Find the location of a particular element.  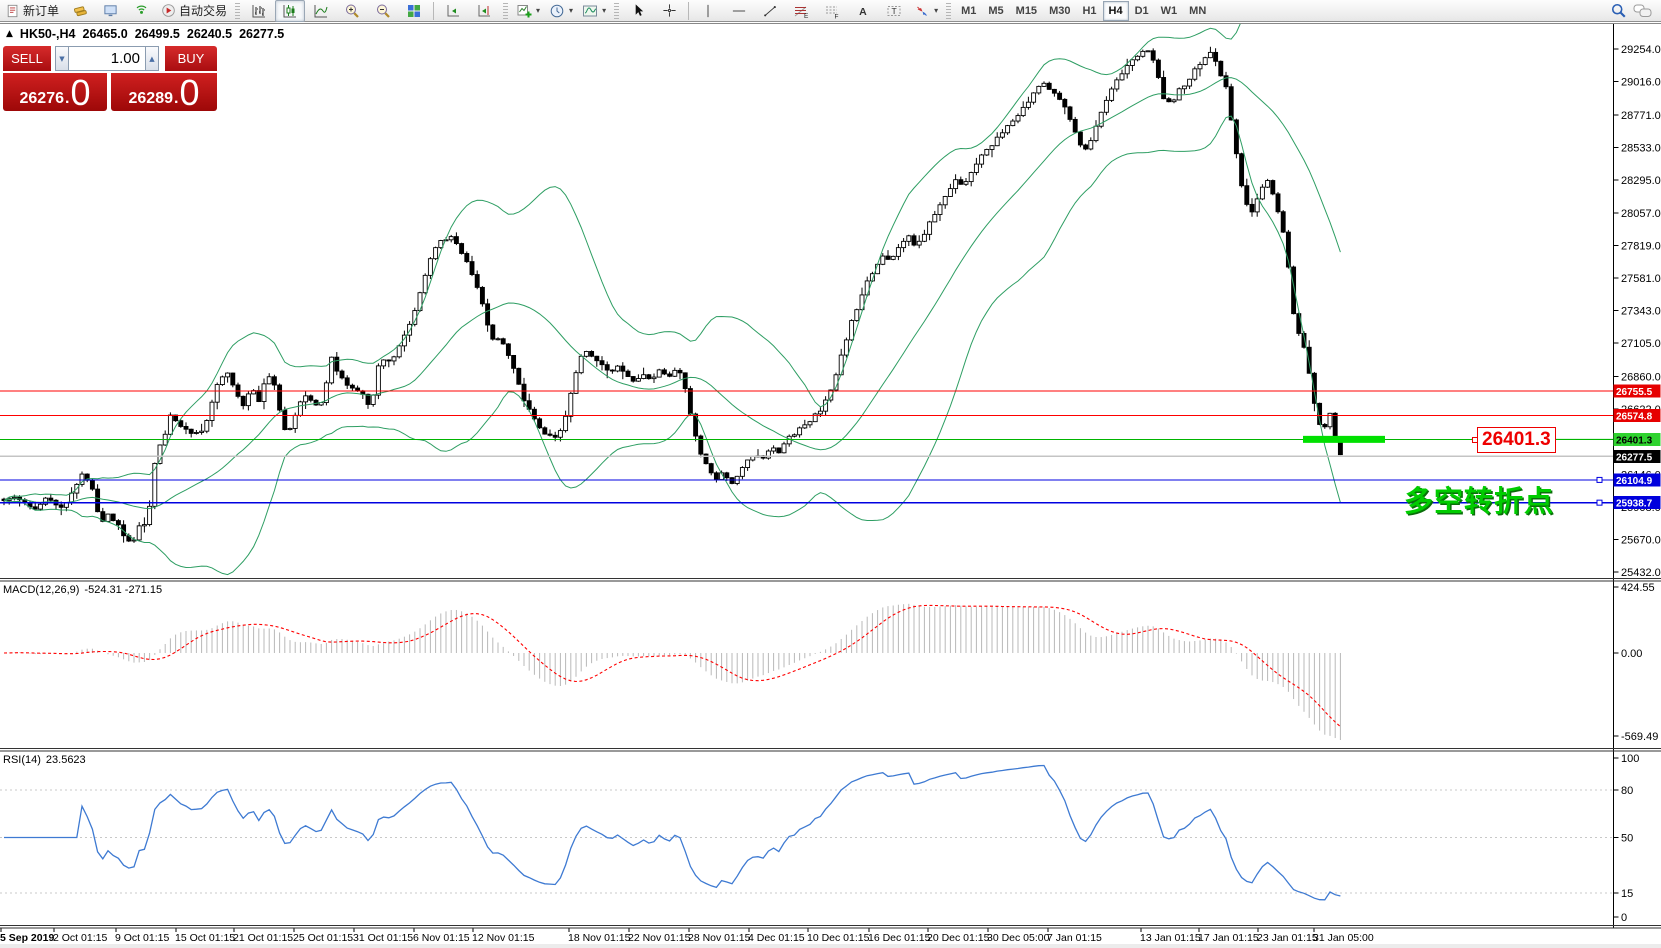

new-order-icon is located at coordinates (12, 10).